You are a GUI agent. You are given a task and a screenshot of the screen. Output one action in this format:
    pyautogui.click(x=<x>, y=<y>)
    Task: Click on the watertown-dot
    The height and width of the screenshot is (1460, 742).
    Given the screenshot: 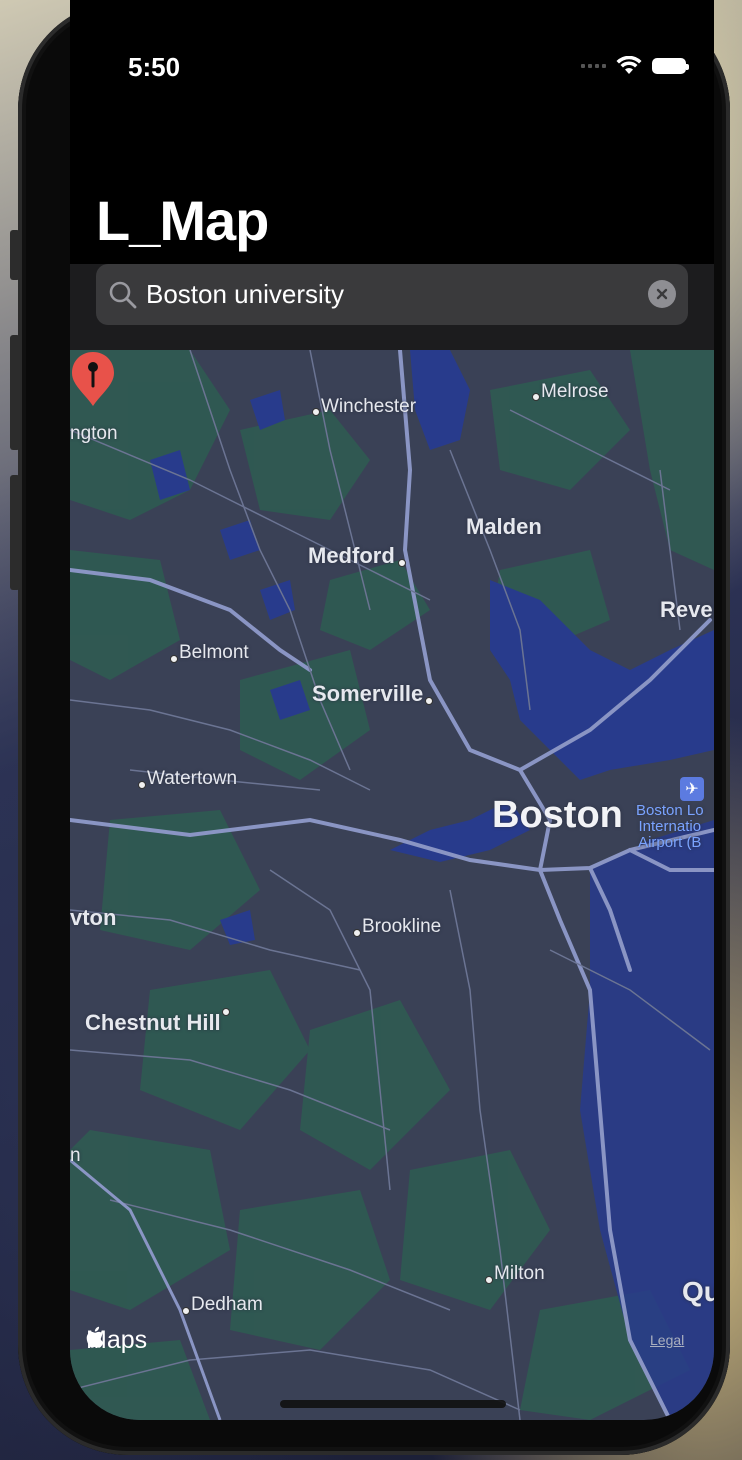 What is the action you would take?
    pyautogui.click(x=142, y=785)
    